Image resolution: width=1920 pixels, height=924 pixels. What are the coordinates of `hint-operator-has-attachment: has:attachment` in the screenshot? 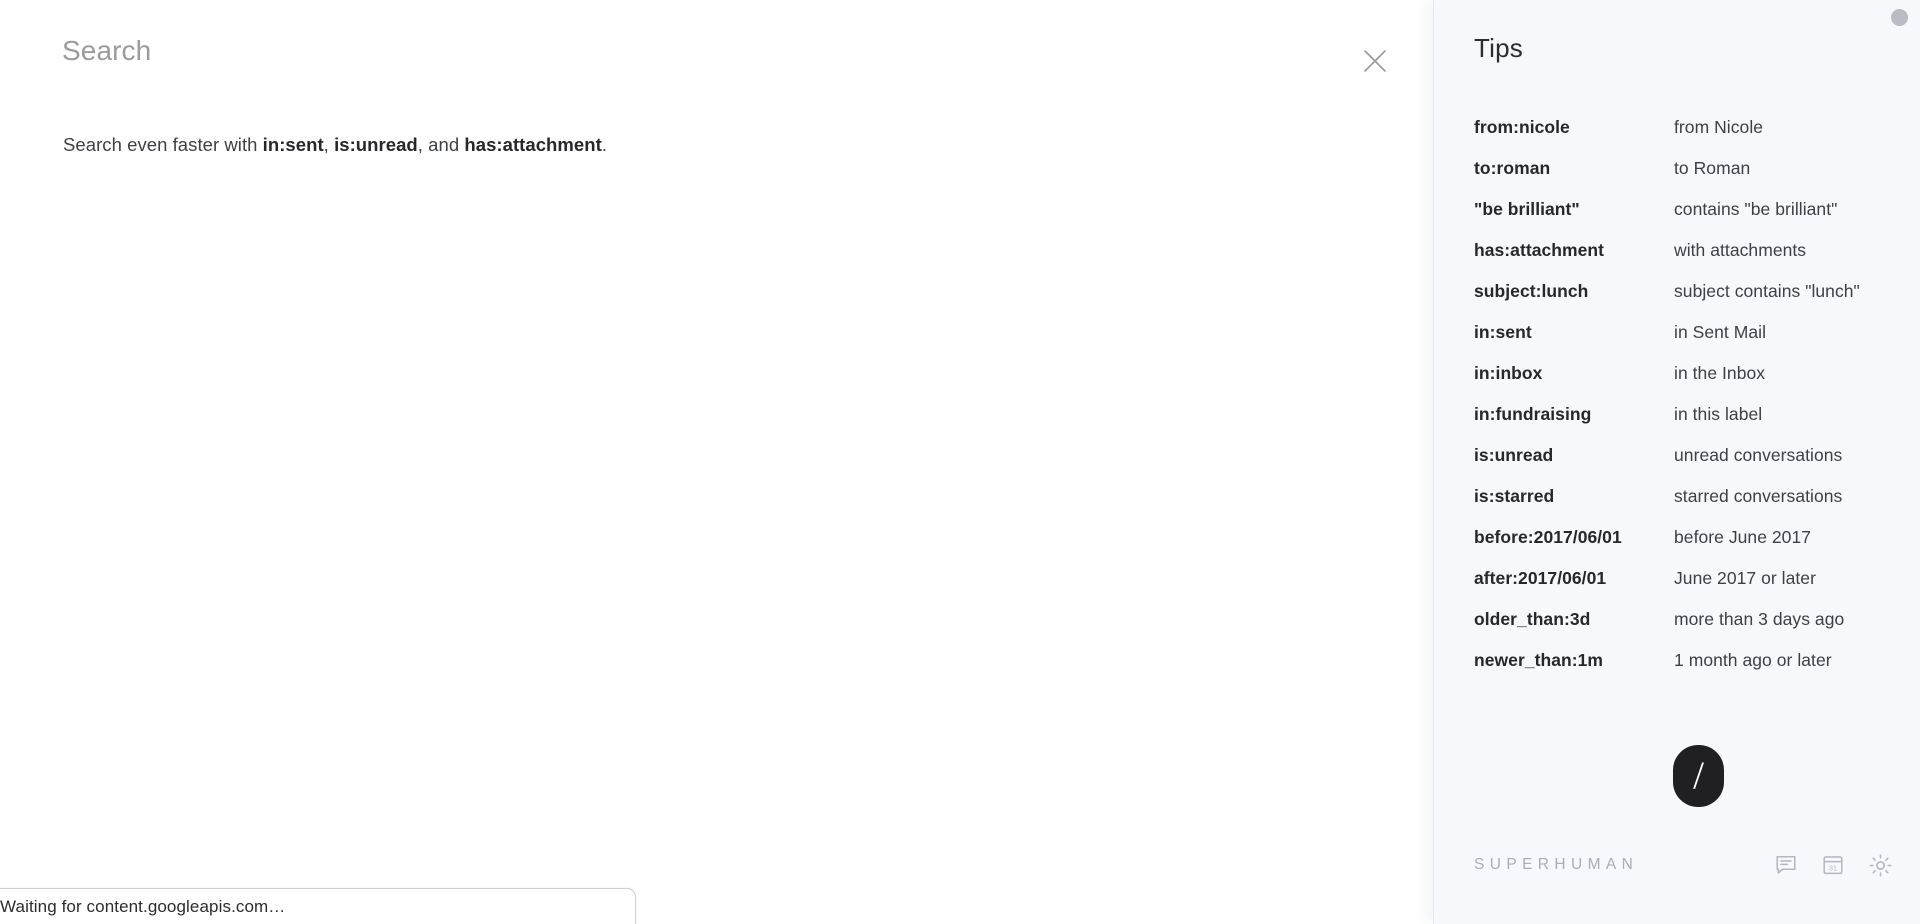 It's located at (533, 144).